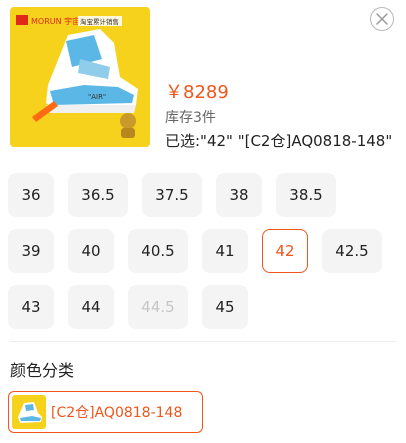 The width and height of the screenshot is (406, 443). What do you see at coordinates (117, 413) in the screenshot?
I see `color-option-label: [C2仓]AQ0818-148` at bounding box center [117, 413].